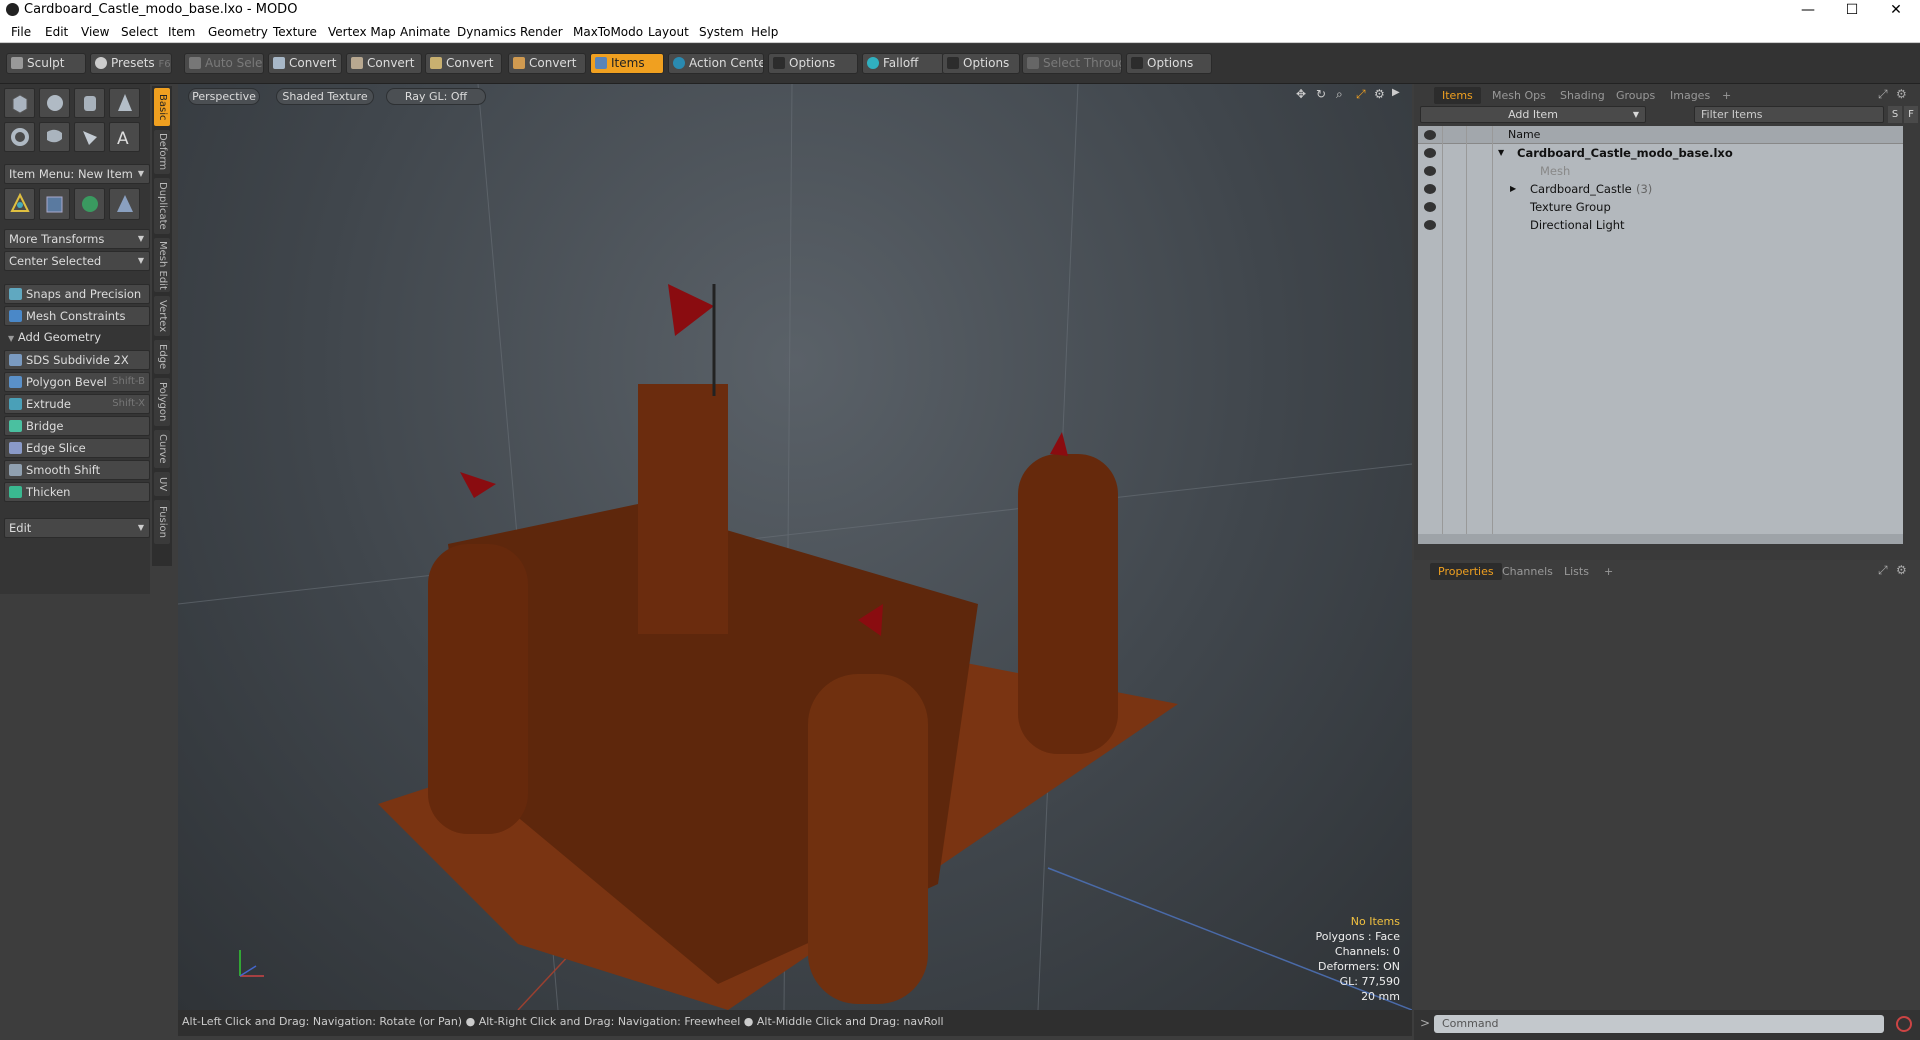 The width and height of the screenshot is (1920, 1040). What do you see at coordinates (547, 63) in the screenshot?
I see `convert-materials-button: Convert` at bounding box center [547, 63].